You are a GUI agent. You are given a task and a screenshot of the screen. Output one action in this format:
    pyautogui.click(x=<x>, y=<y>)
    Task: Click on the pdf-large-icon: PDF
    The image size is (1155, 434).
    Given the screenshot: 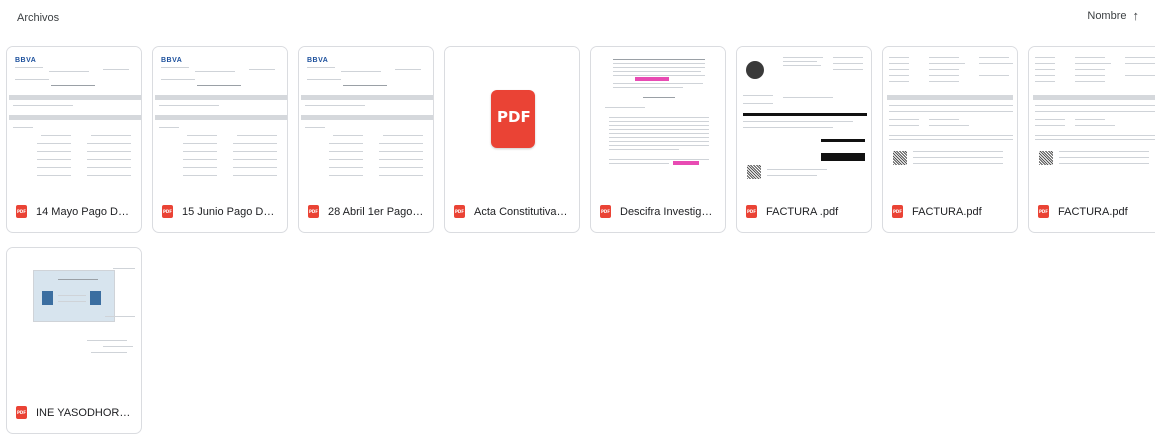 What is the action you would take?
    pyautogui.click(x=513, y=119)
    